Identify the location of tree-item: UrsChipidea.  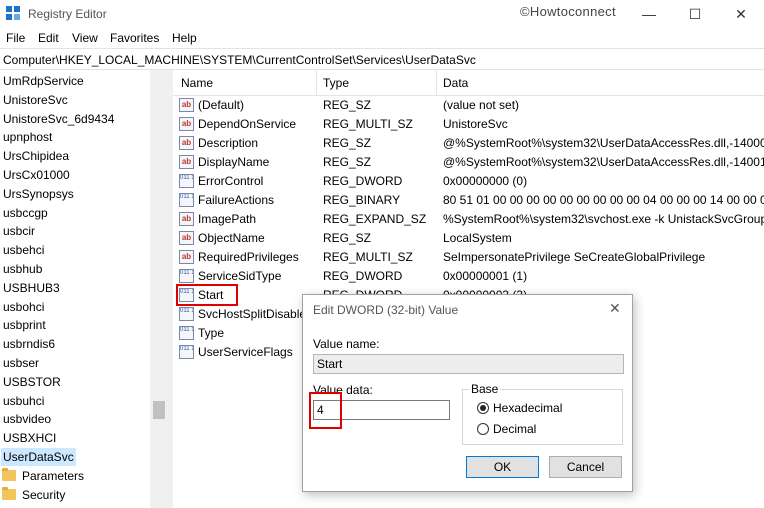
(36, 156).